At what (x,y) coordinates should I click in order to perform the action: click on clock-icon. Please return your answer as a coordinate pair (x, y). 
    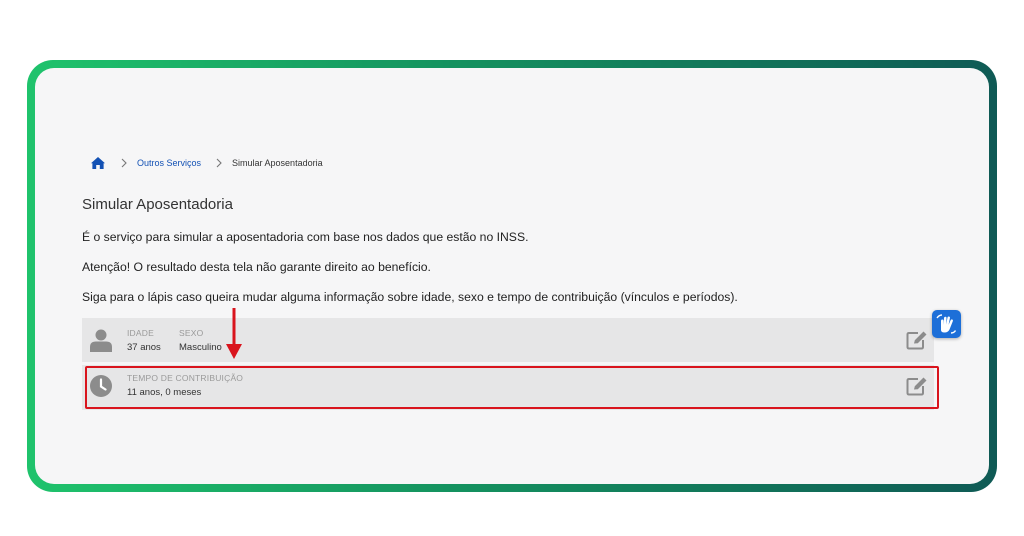
    Looking at the image, I should click on (101, 387).